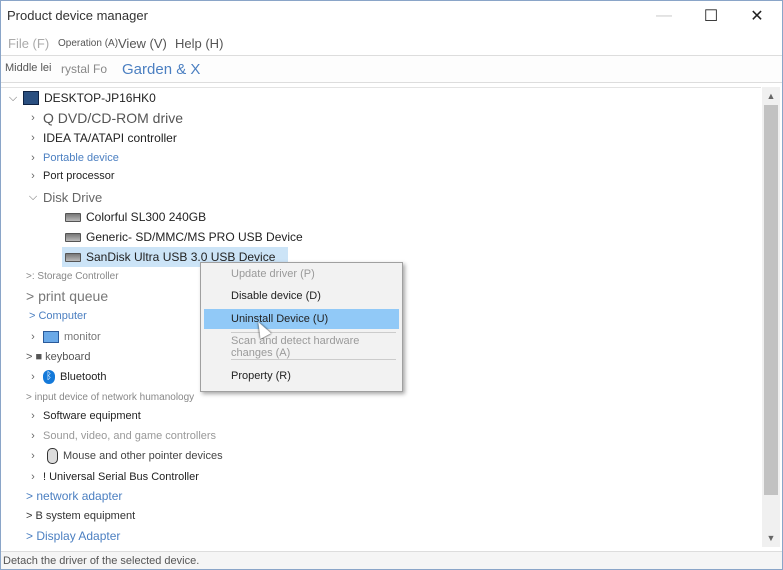 This screenshot has height=570, width=783. I want to click on menu-operation: Operation (A), so click(88, 43).